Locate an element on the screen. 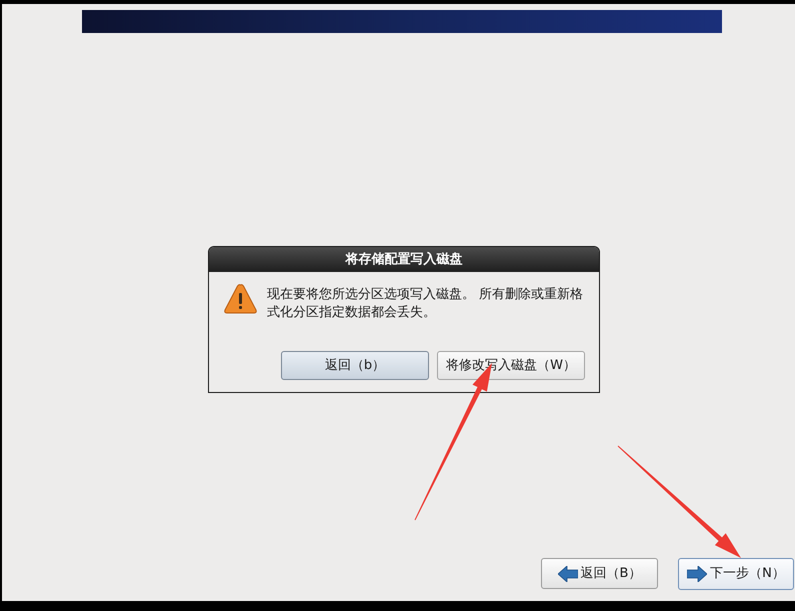  dialog-button: 返回（b） is located at coordinates (355, 365).